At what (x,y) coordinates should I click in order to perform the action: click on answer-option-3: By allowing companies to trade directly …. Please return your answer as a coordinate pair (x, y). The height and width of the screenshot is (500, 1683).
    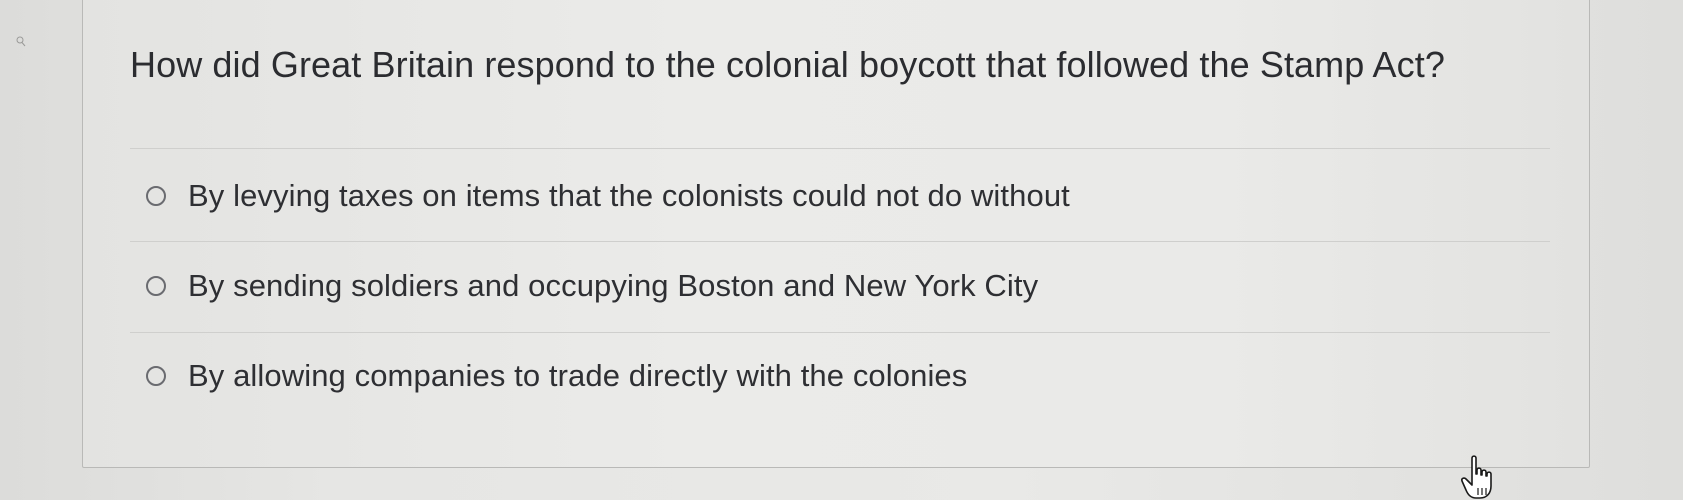
    Looking at the image, I should click on (556, 376).